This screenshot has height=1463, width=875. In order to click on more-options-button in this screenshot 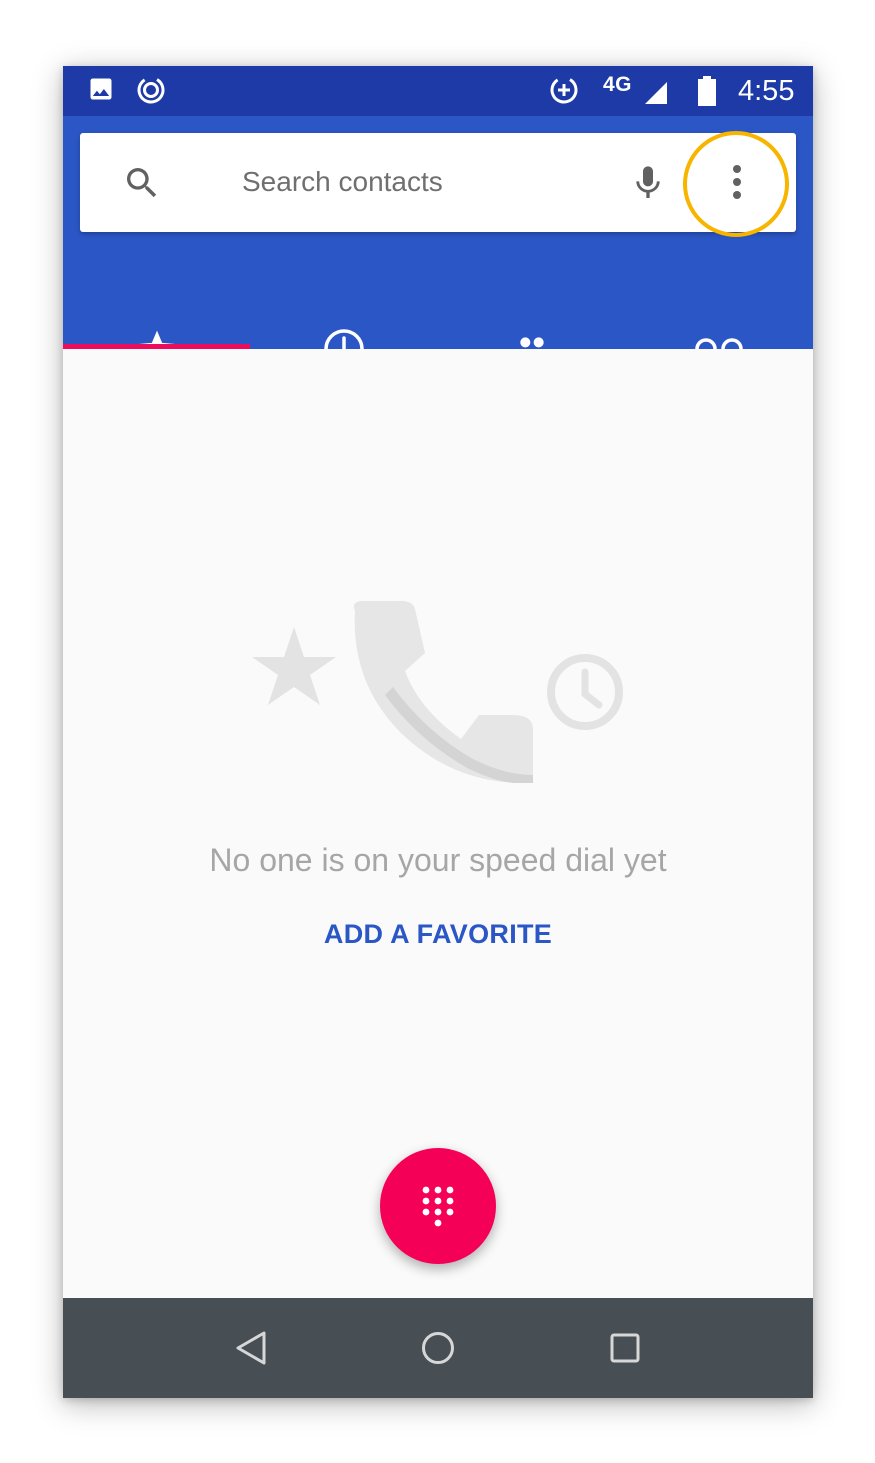, I will do `click(737, 183)`.